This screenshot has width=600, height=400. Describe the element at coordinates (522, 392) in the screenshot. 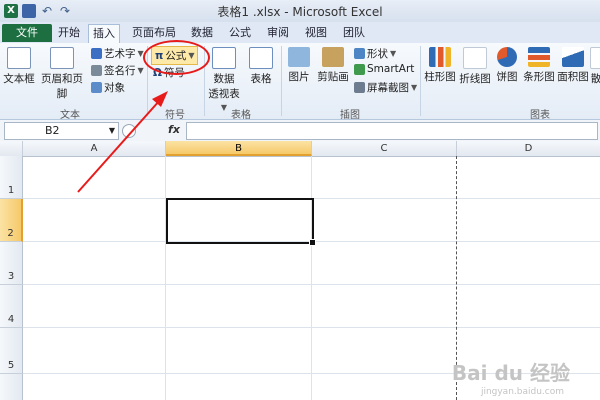

I see `watermark-url: jingyan.baidu.com` at that location.